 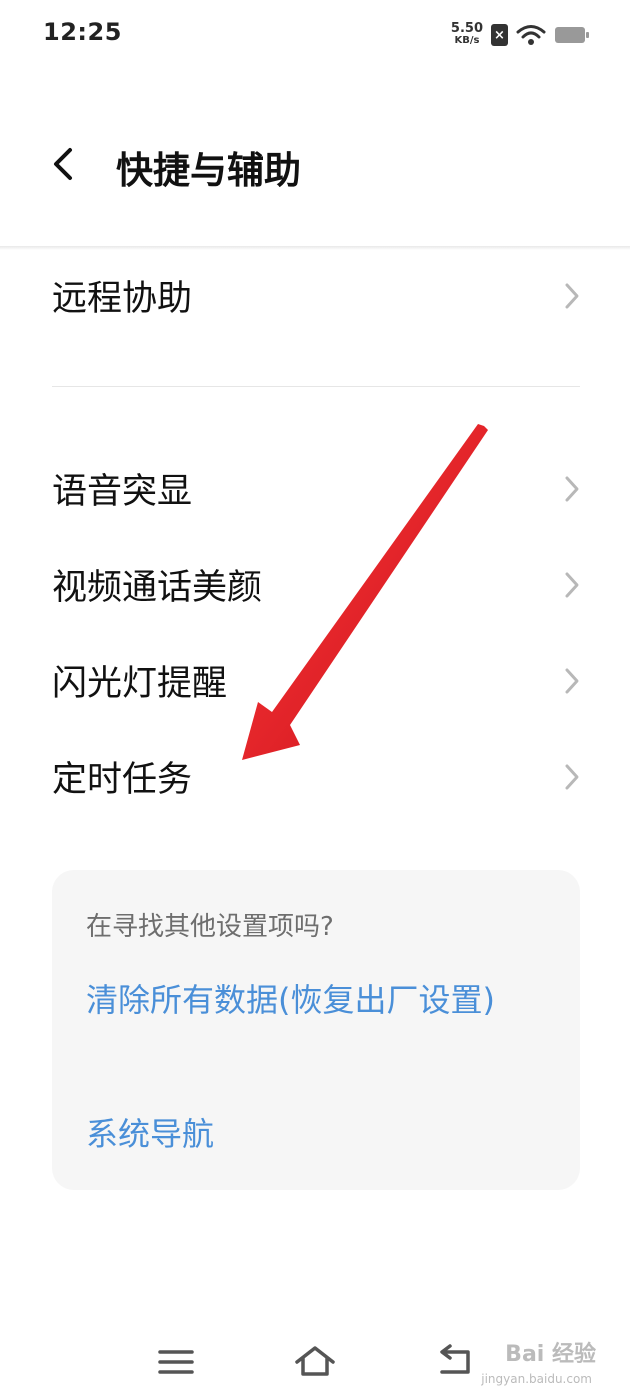 What do you see at coordinates (499, 35) in the screenshot?
I see `sim-x-icon: ×` at bounding box center [499, 35].